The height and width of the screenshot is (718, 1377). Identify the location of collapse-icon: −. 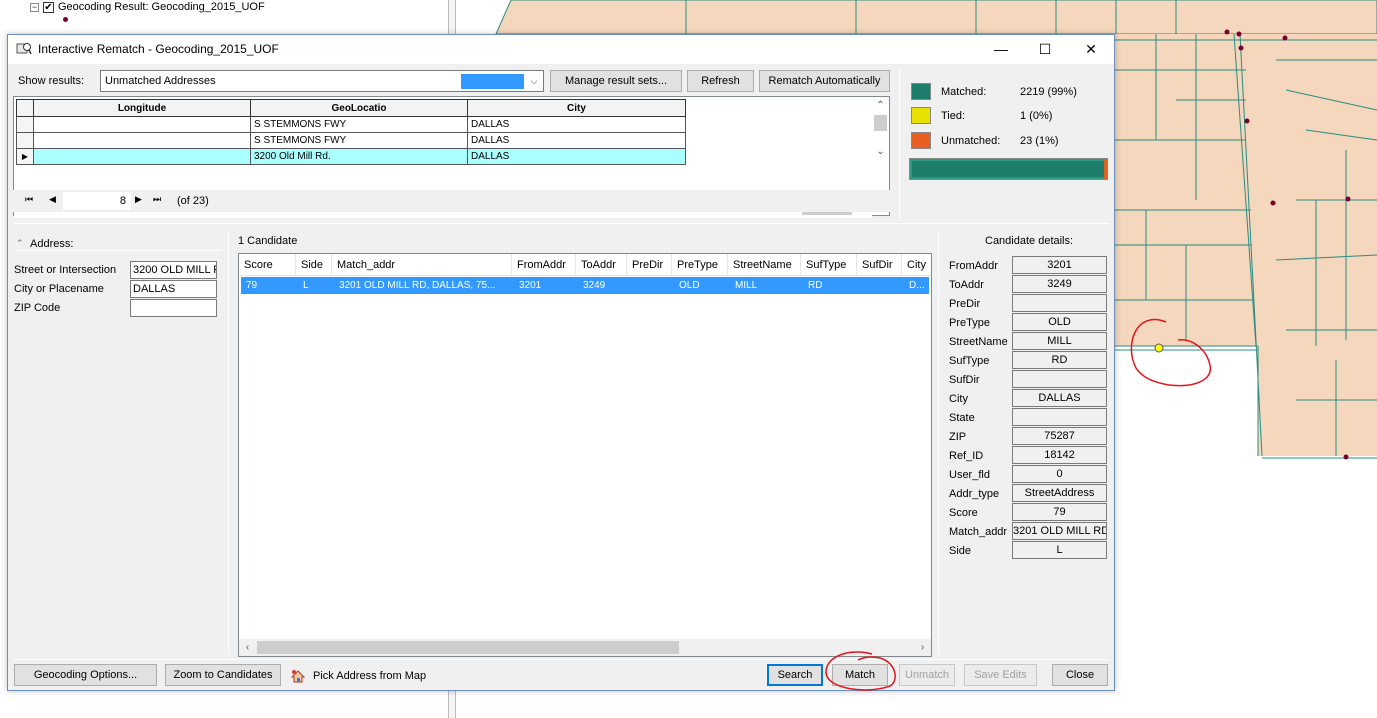
(34, 7).